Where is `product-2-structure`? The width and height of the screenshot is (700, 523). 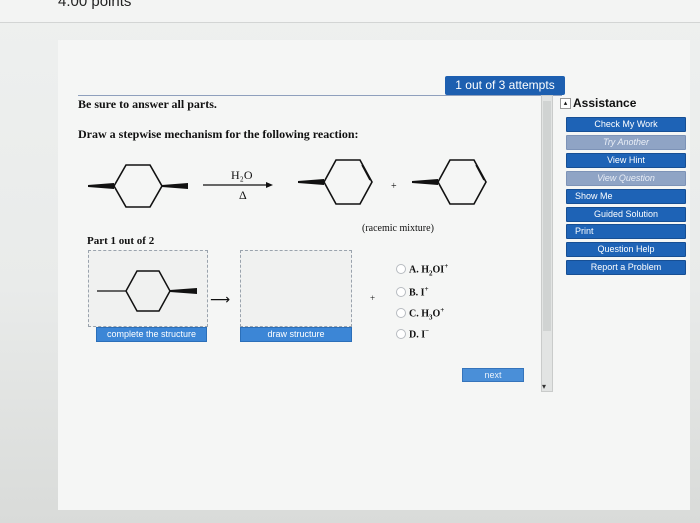 product-2-structure is located at coordinates (449, 182).